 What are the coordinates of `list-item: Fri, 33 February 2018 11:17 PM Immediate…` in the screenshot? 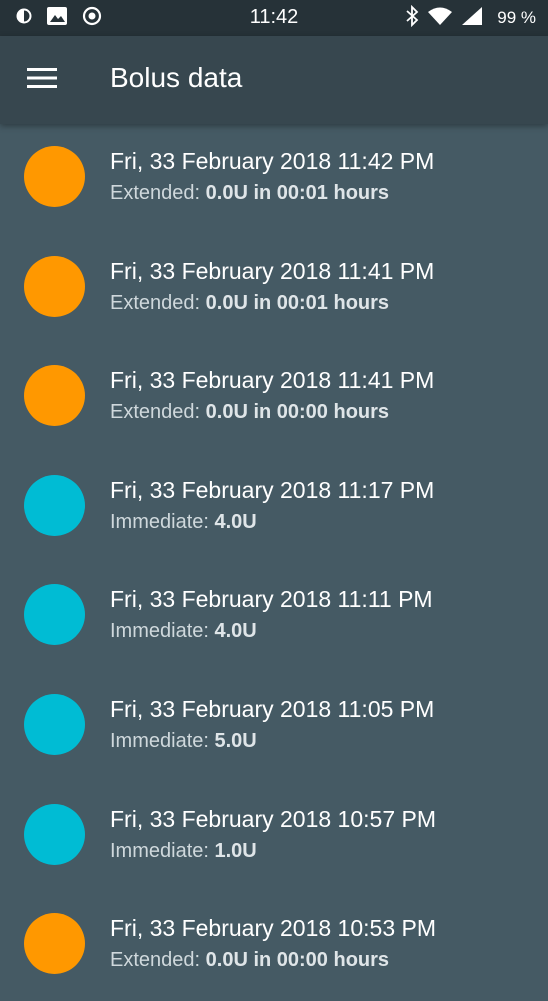 It's located at (274, 508).